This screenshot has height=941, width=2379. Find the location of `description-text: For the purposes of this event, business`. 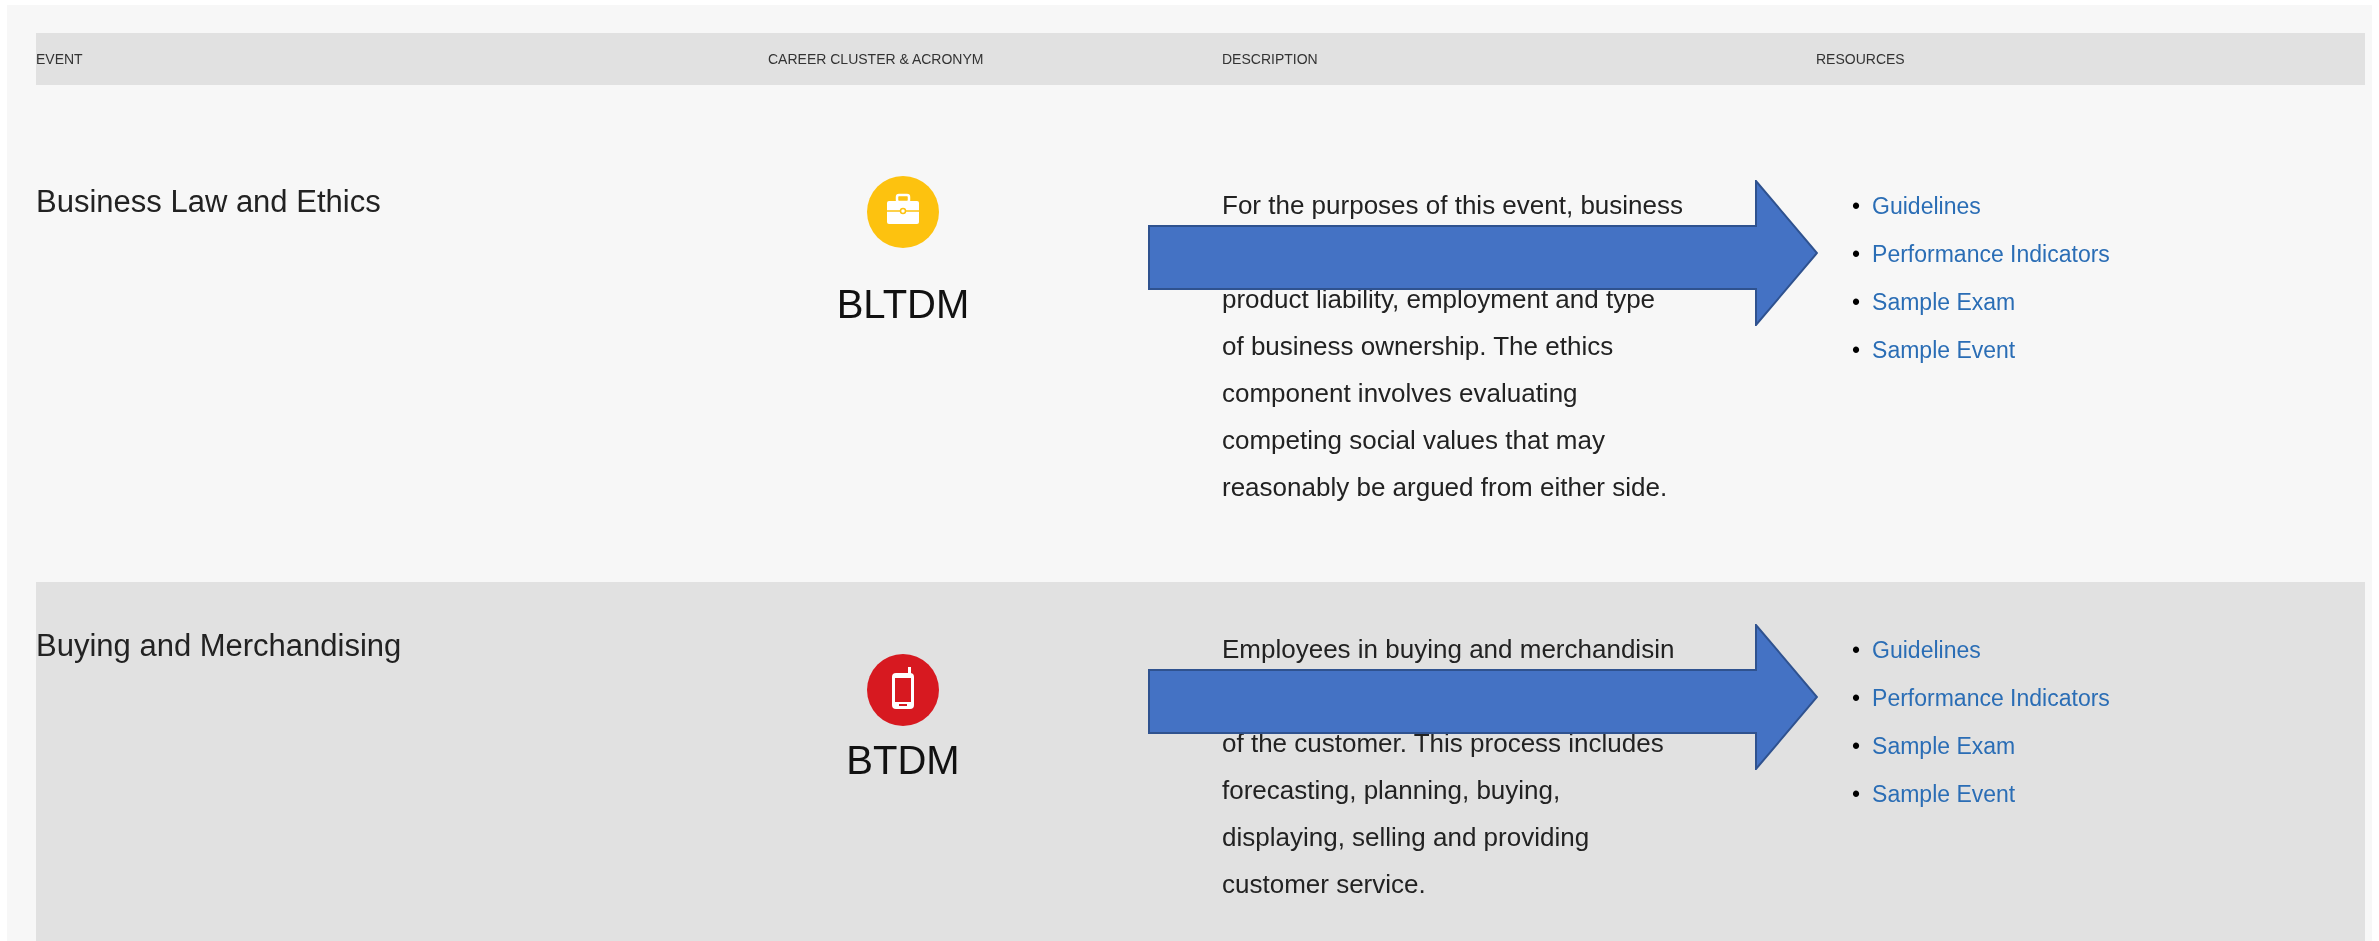

description-text: For the purposes of this event, business is located at coordinates (1453, 205).